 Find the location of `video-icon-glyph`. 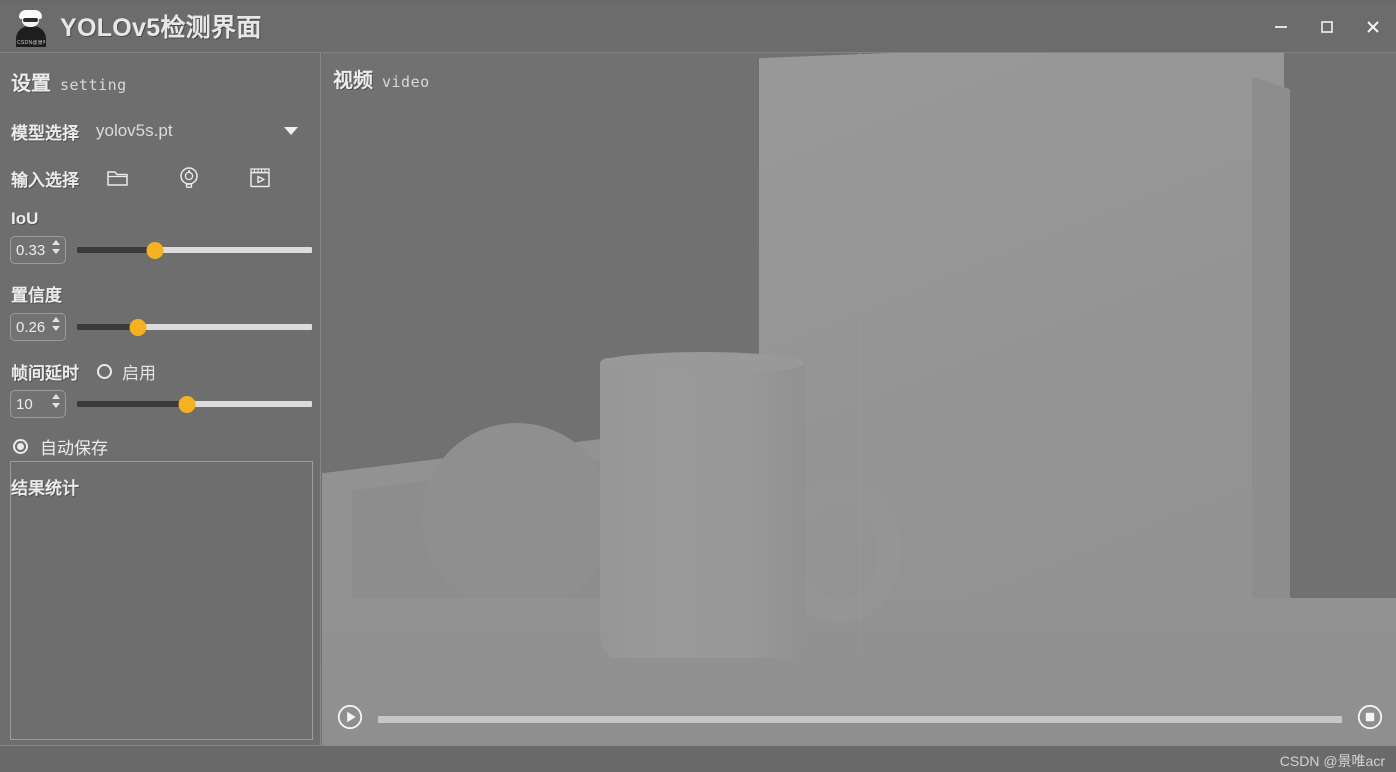

video-icon-glyph is located at coordinates (260, 178).